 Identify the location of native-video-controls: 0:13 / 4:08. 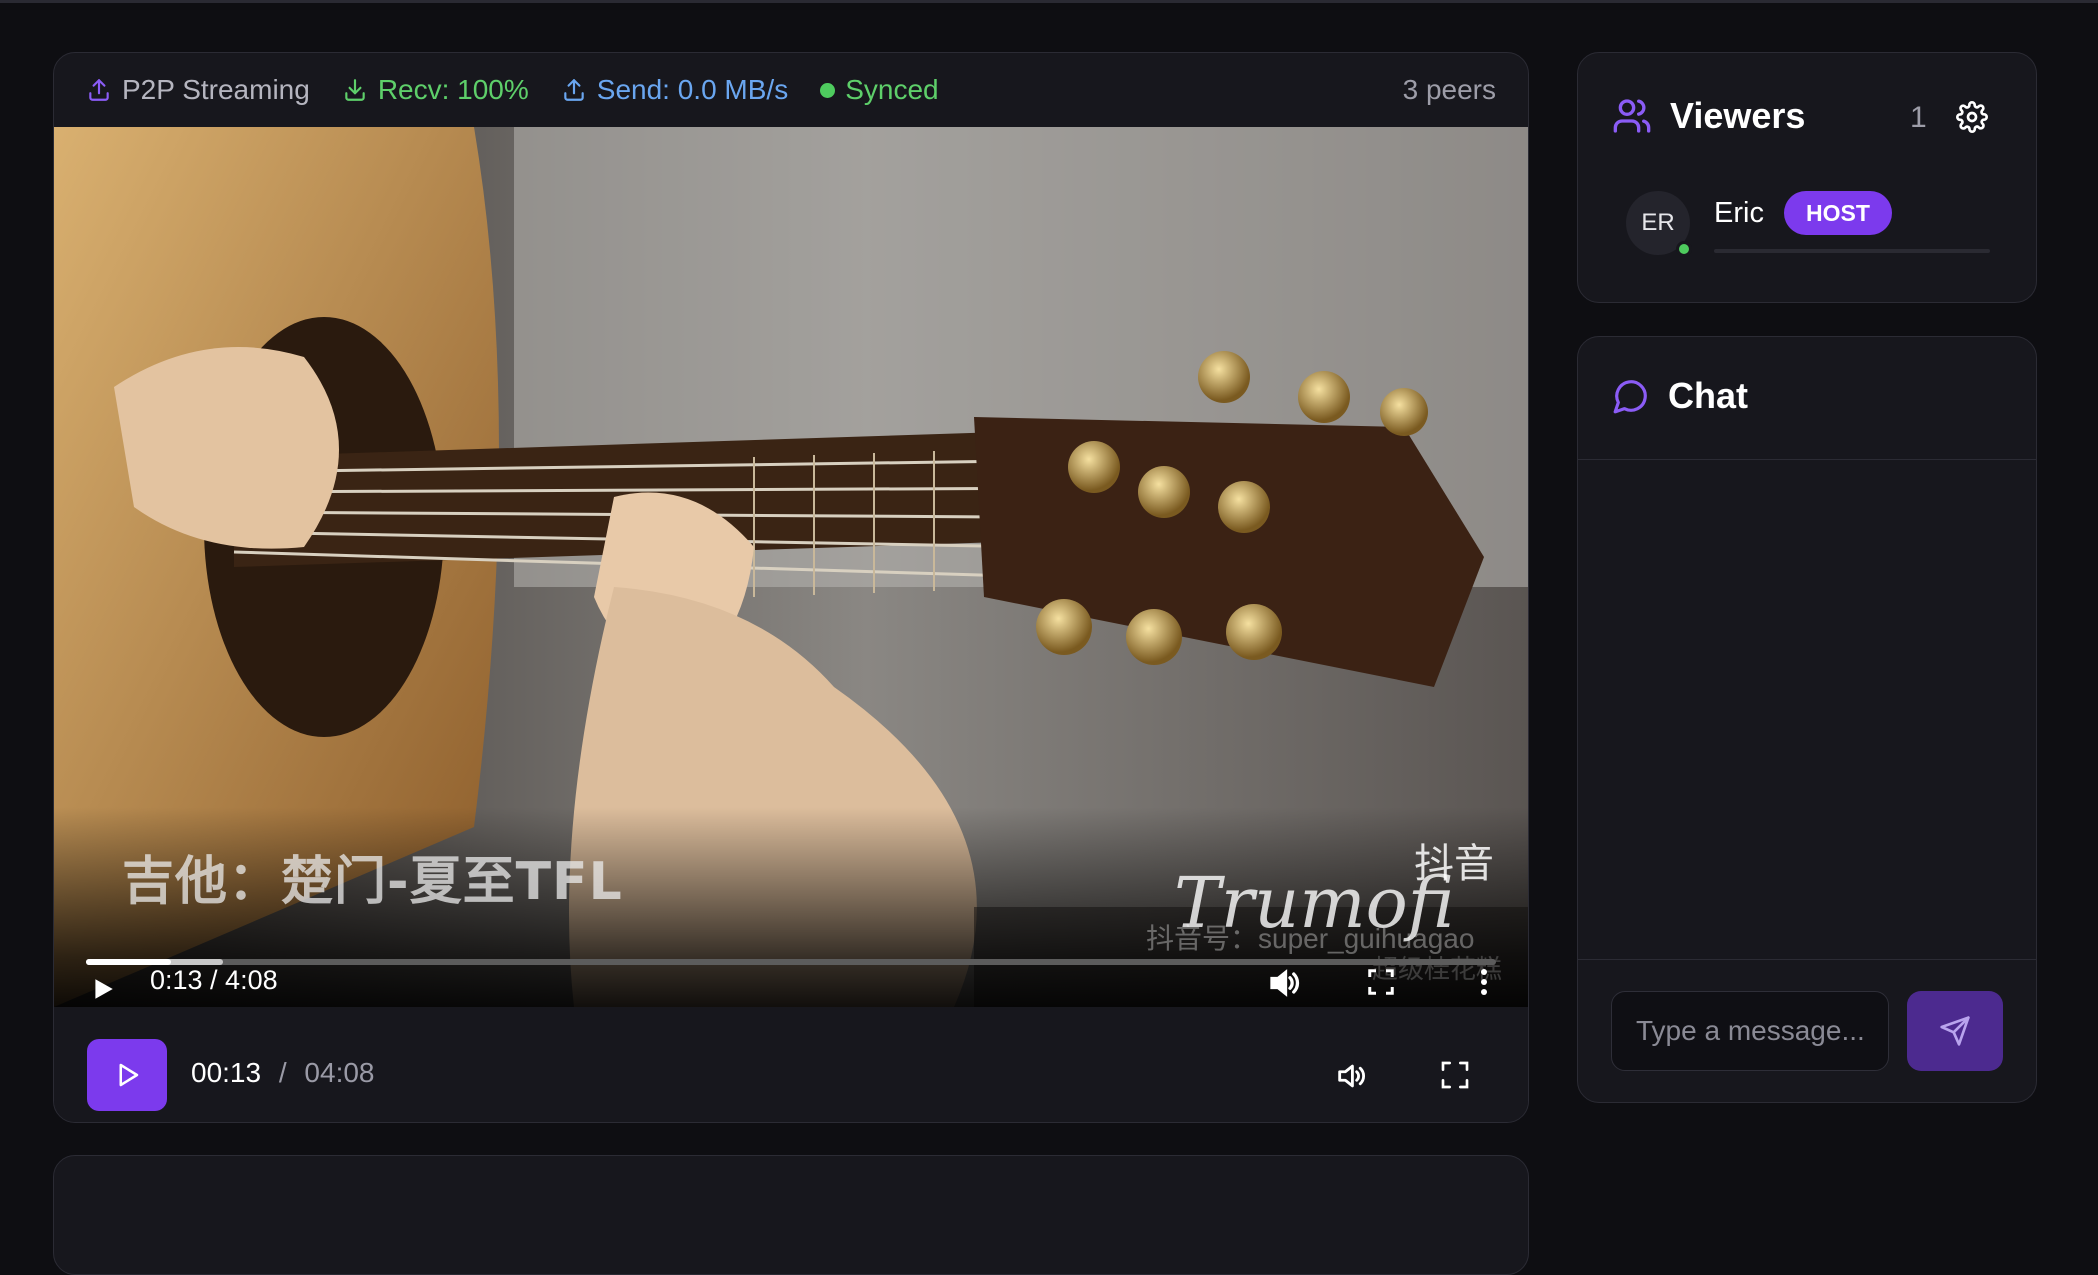
(791, 937).